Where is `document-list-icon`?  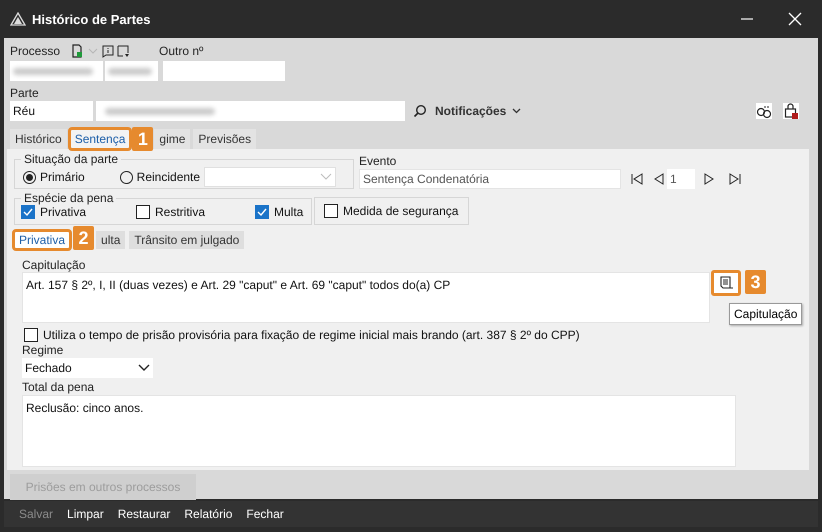 document-list-icon is located at coordinates (726, 283).